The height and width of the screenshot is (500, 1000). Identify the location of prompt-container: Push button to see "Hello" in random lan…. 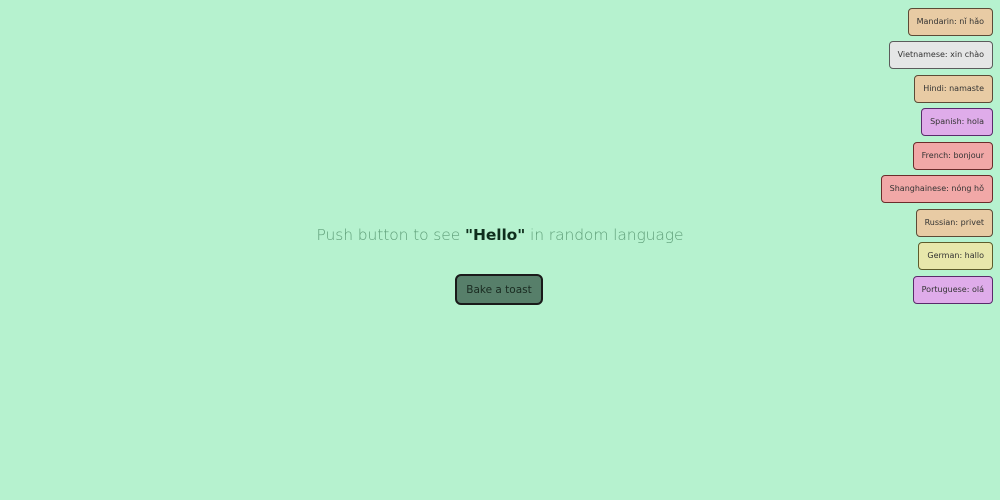
(500, 235).